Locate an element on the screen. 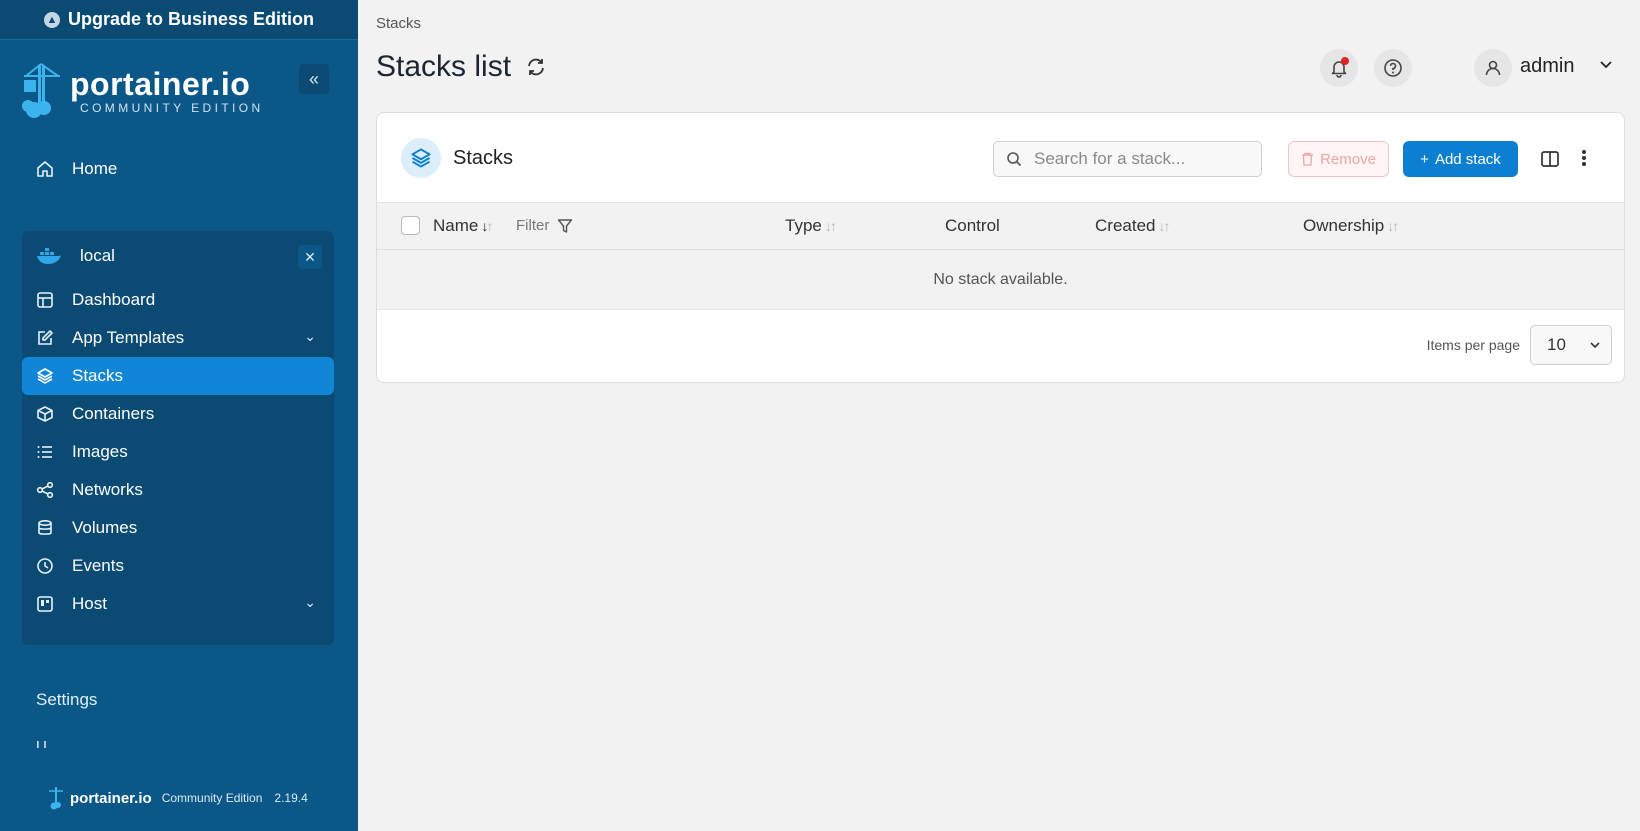  columns-icon is located at coordinates (1550, 159).